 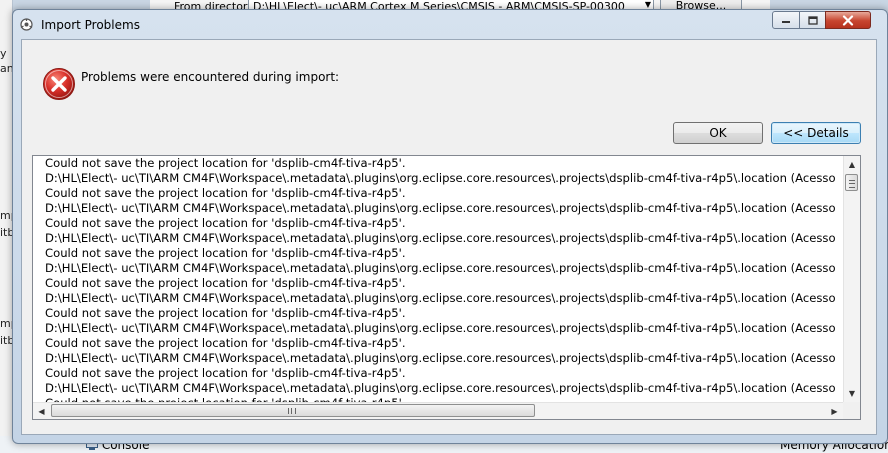 I want to click on chevron-down-icon: ▼, so click(x=647, y=4).